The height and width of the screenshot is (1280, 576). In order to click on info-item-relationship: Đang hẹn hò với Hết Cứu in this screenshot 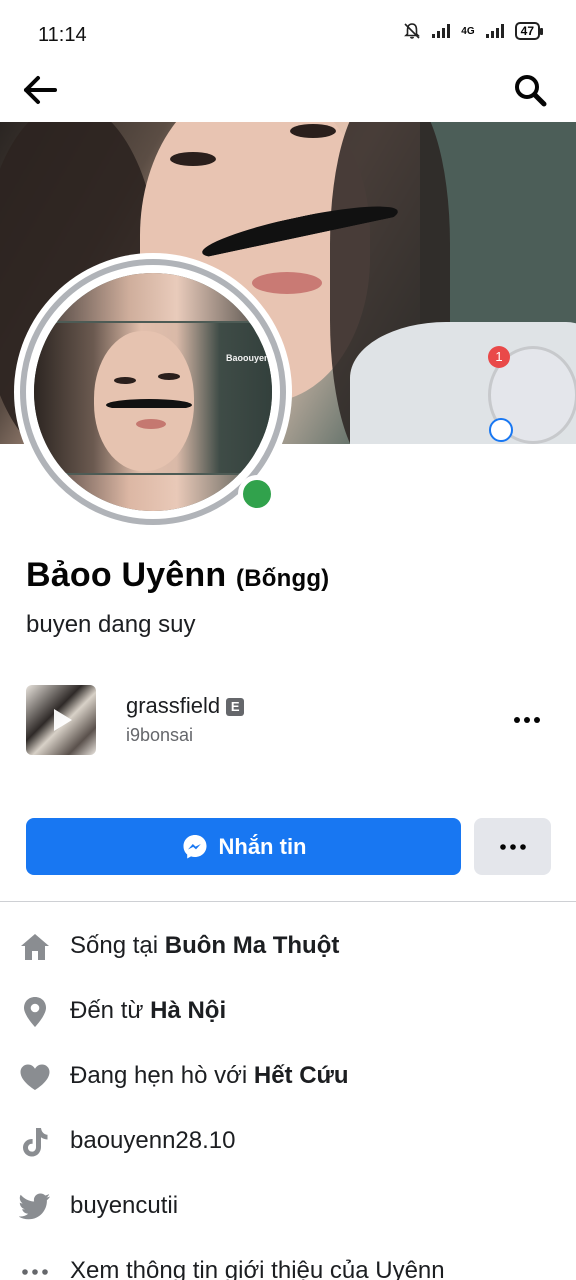, I will do `click(288, 1076)`.